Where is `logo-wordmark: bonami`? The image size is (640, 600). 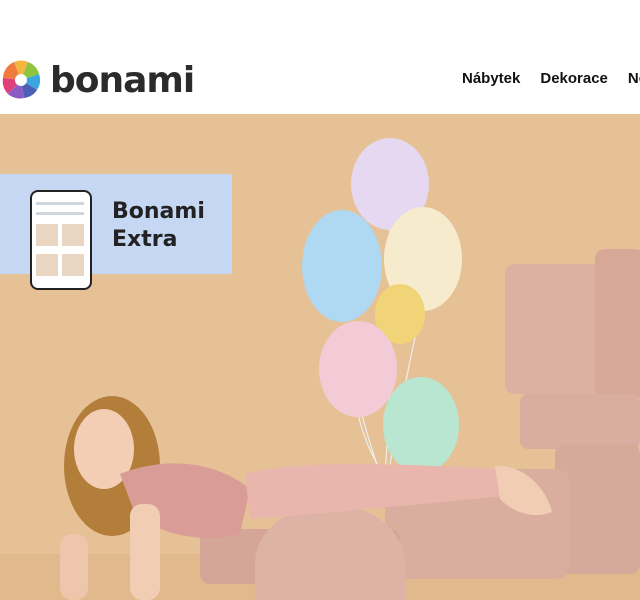
logo-wordmark: bonami is located at coordinates (122, 80).